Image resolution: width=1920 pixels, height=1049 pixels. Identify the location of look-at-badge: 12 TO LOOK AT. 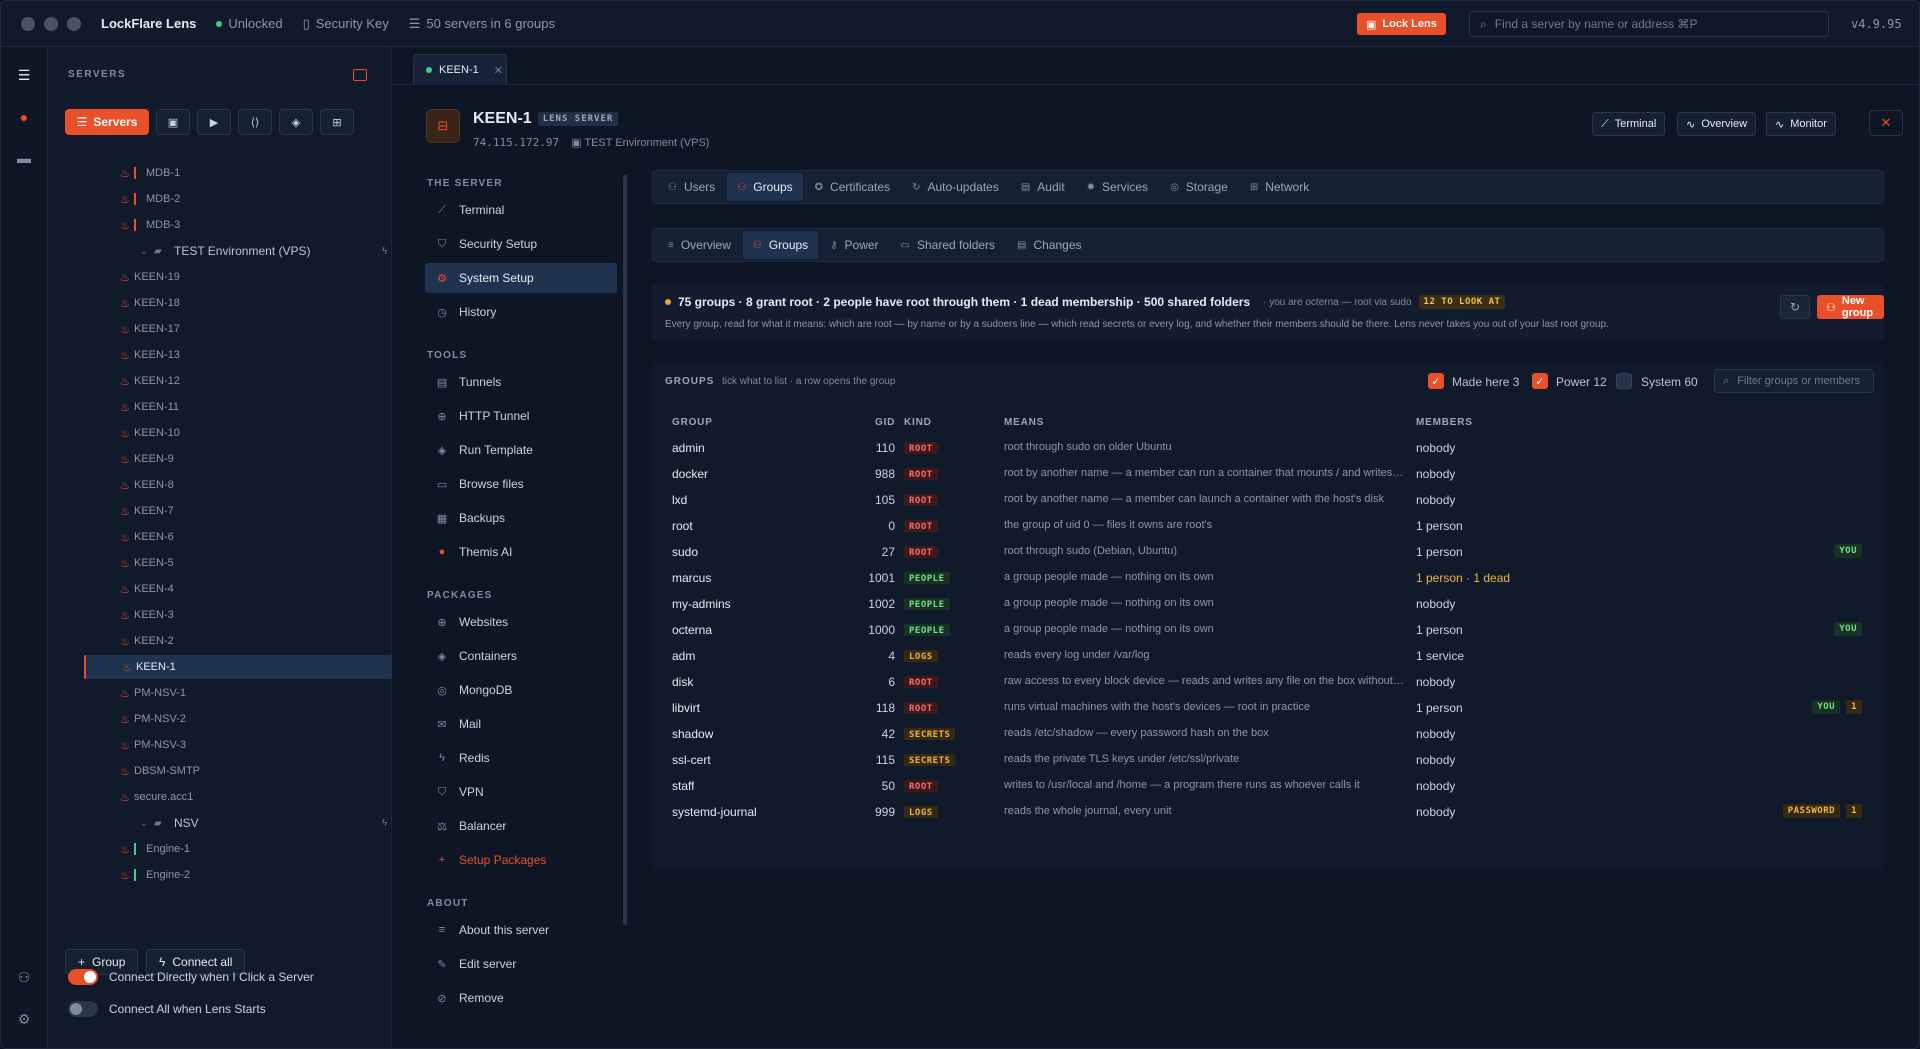
(1462, 302).